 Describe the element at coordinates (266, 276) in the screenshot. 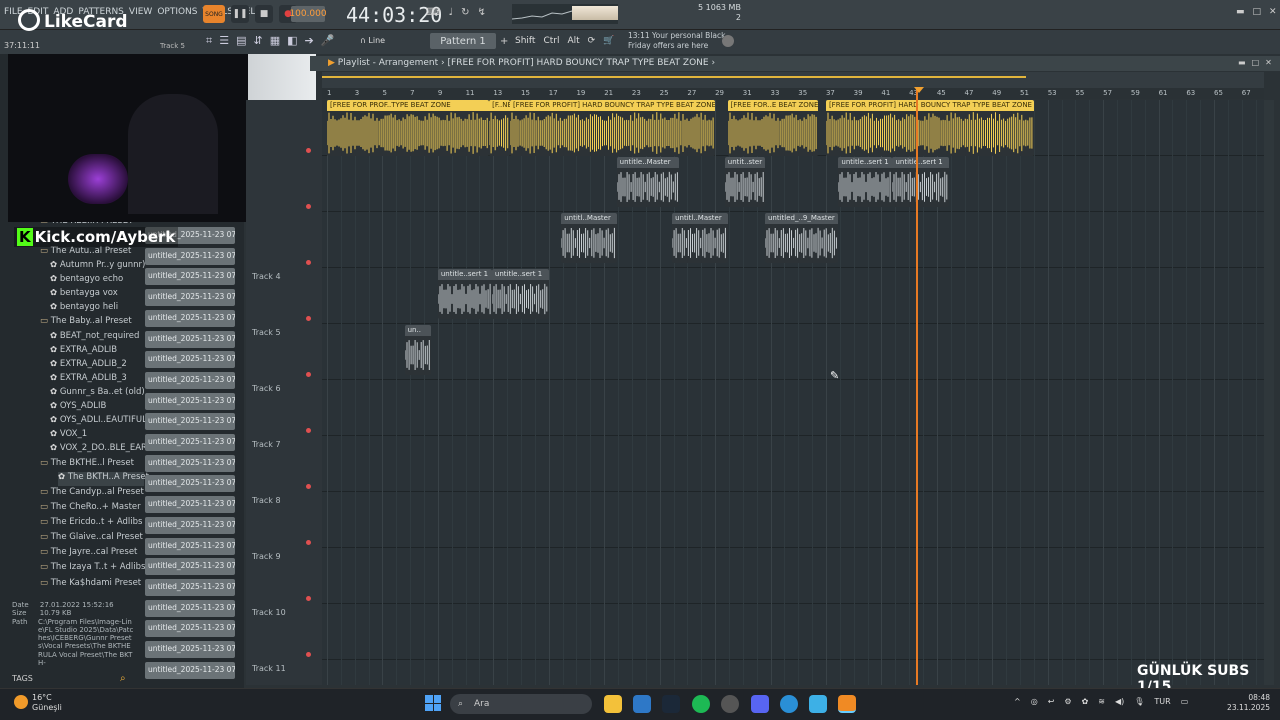

I see `track-name: Track 4` at that location.